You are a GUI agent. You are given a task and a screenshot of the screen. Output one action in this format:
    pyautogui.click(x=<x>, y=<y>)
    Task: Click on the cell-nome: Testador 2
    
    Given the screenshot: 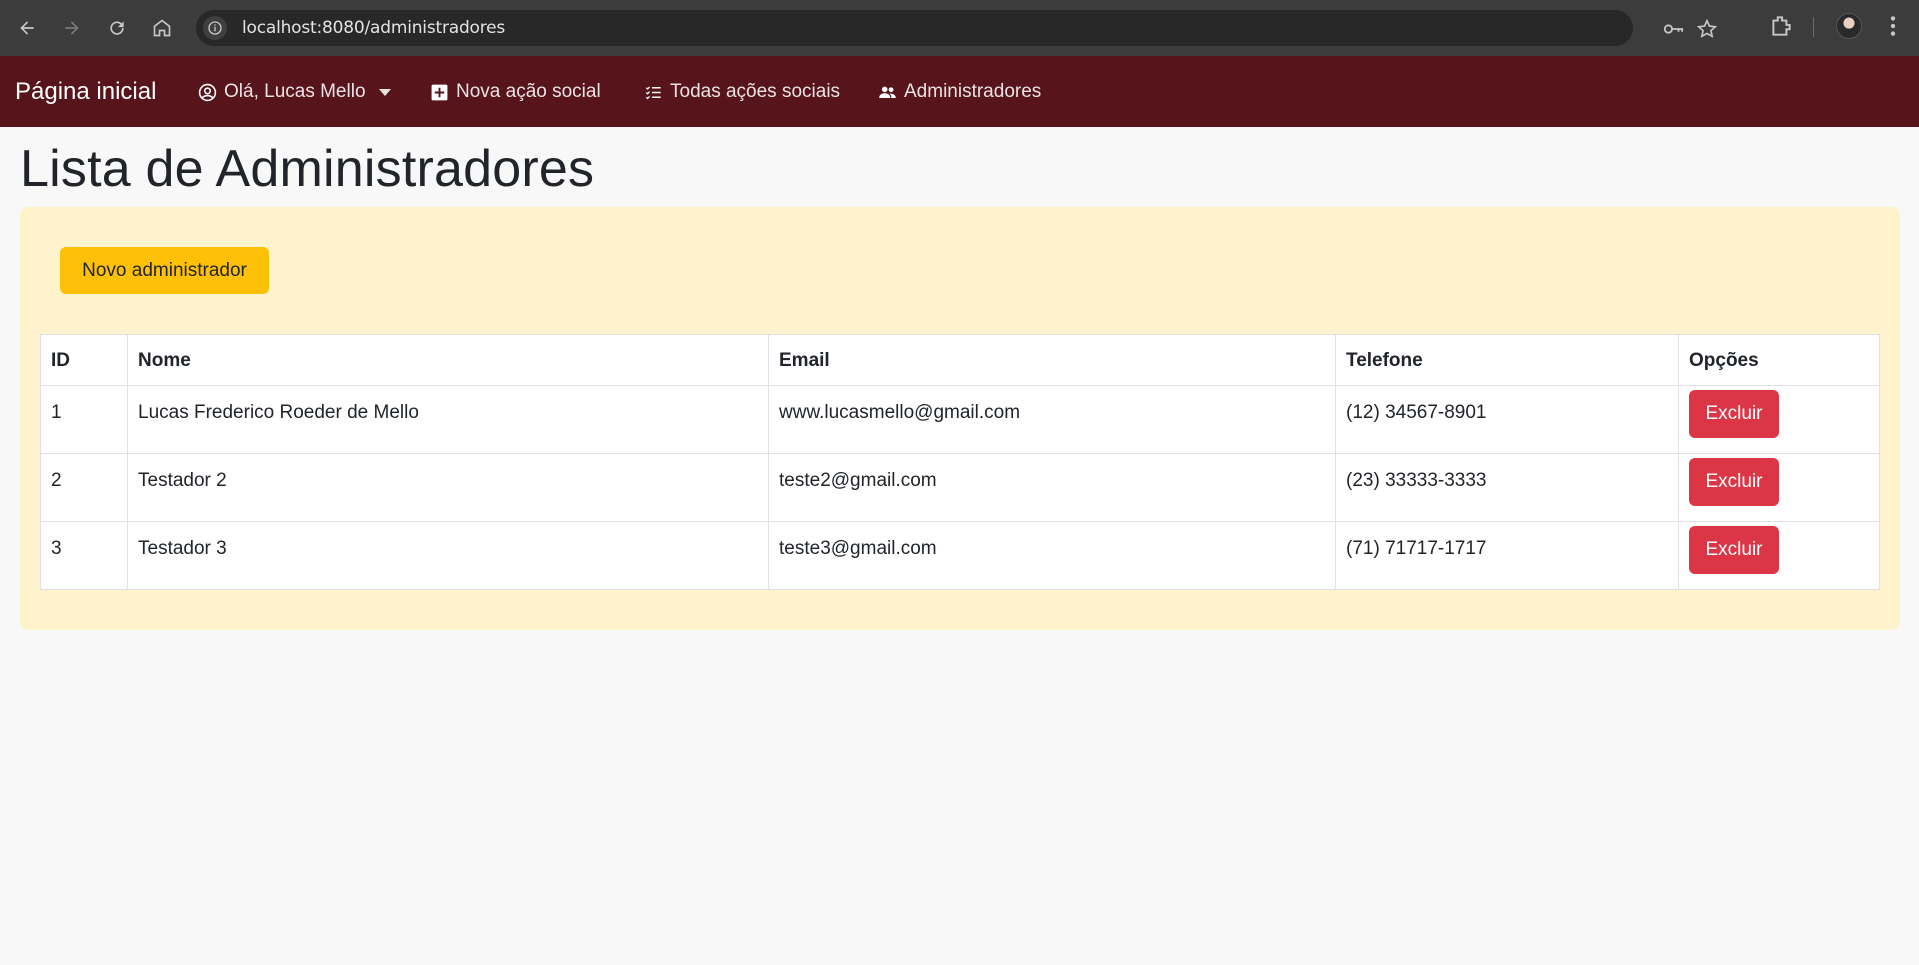 What is the action you would take?
    pyautogui.click(x=448, y=487)
    